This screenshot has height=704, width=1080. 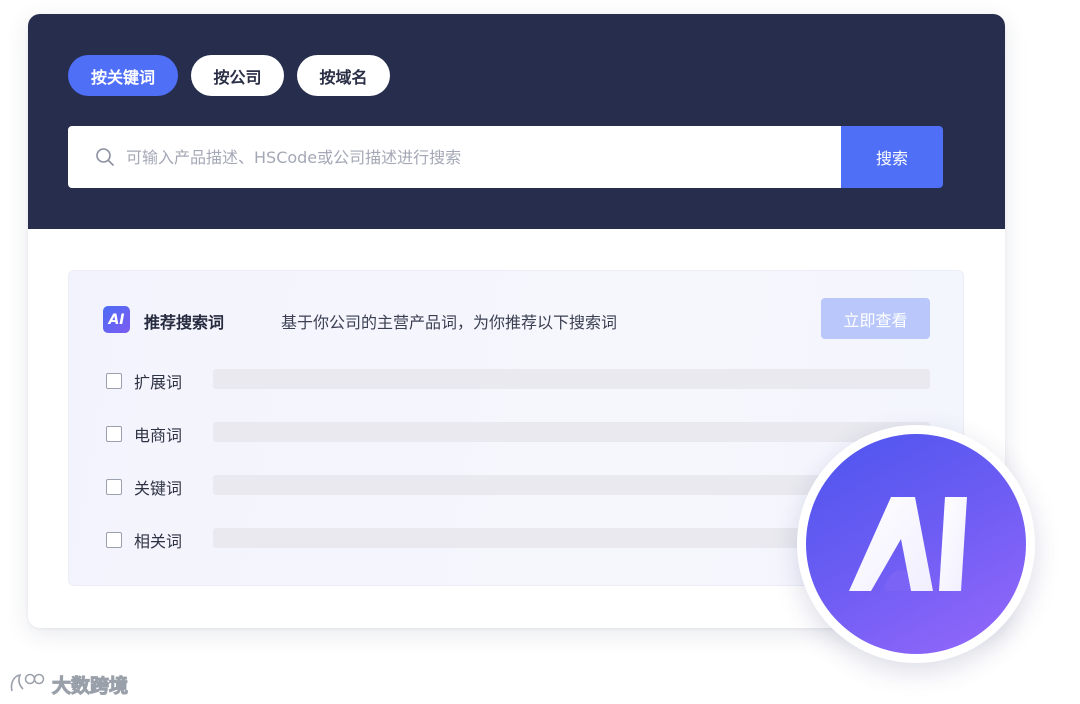 I want to click on tab-keyword: 按关键词, so click(x=123, y=75).